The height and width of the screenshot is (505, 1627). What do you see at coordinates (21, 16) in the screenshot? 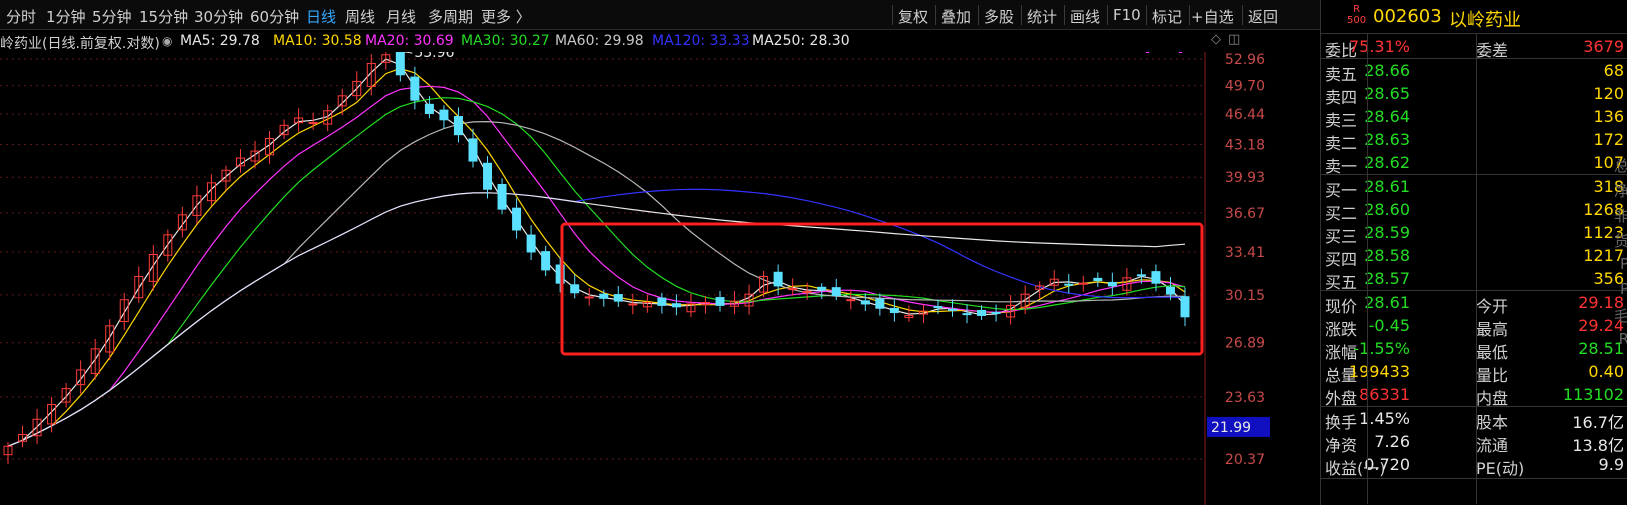
I see `period-tab-fenshi: 分时` at bounding box center [21, 16].